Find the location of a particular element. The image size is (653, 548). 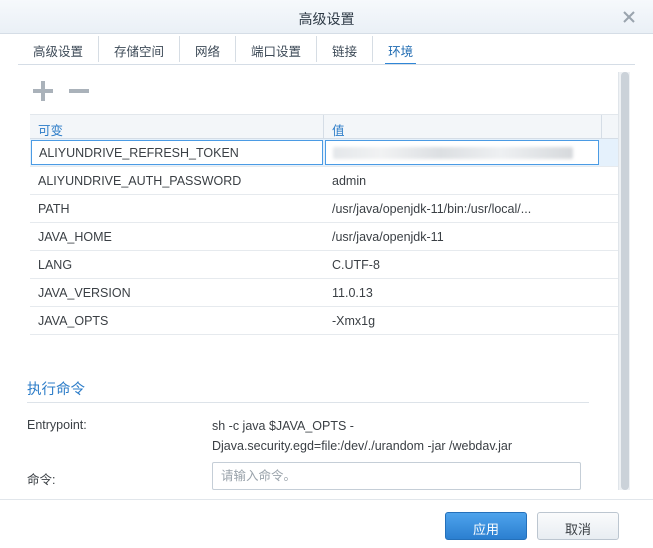

cancel-button: 取消 is located at coordinates (578, 526).